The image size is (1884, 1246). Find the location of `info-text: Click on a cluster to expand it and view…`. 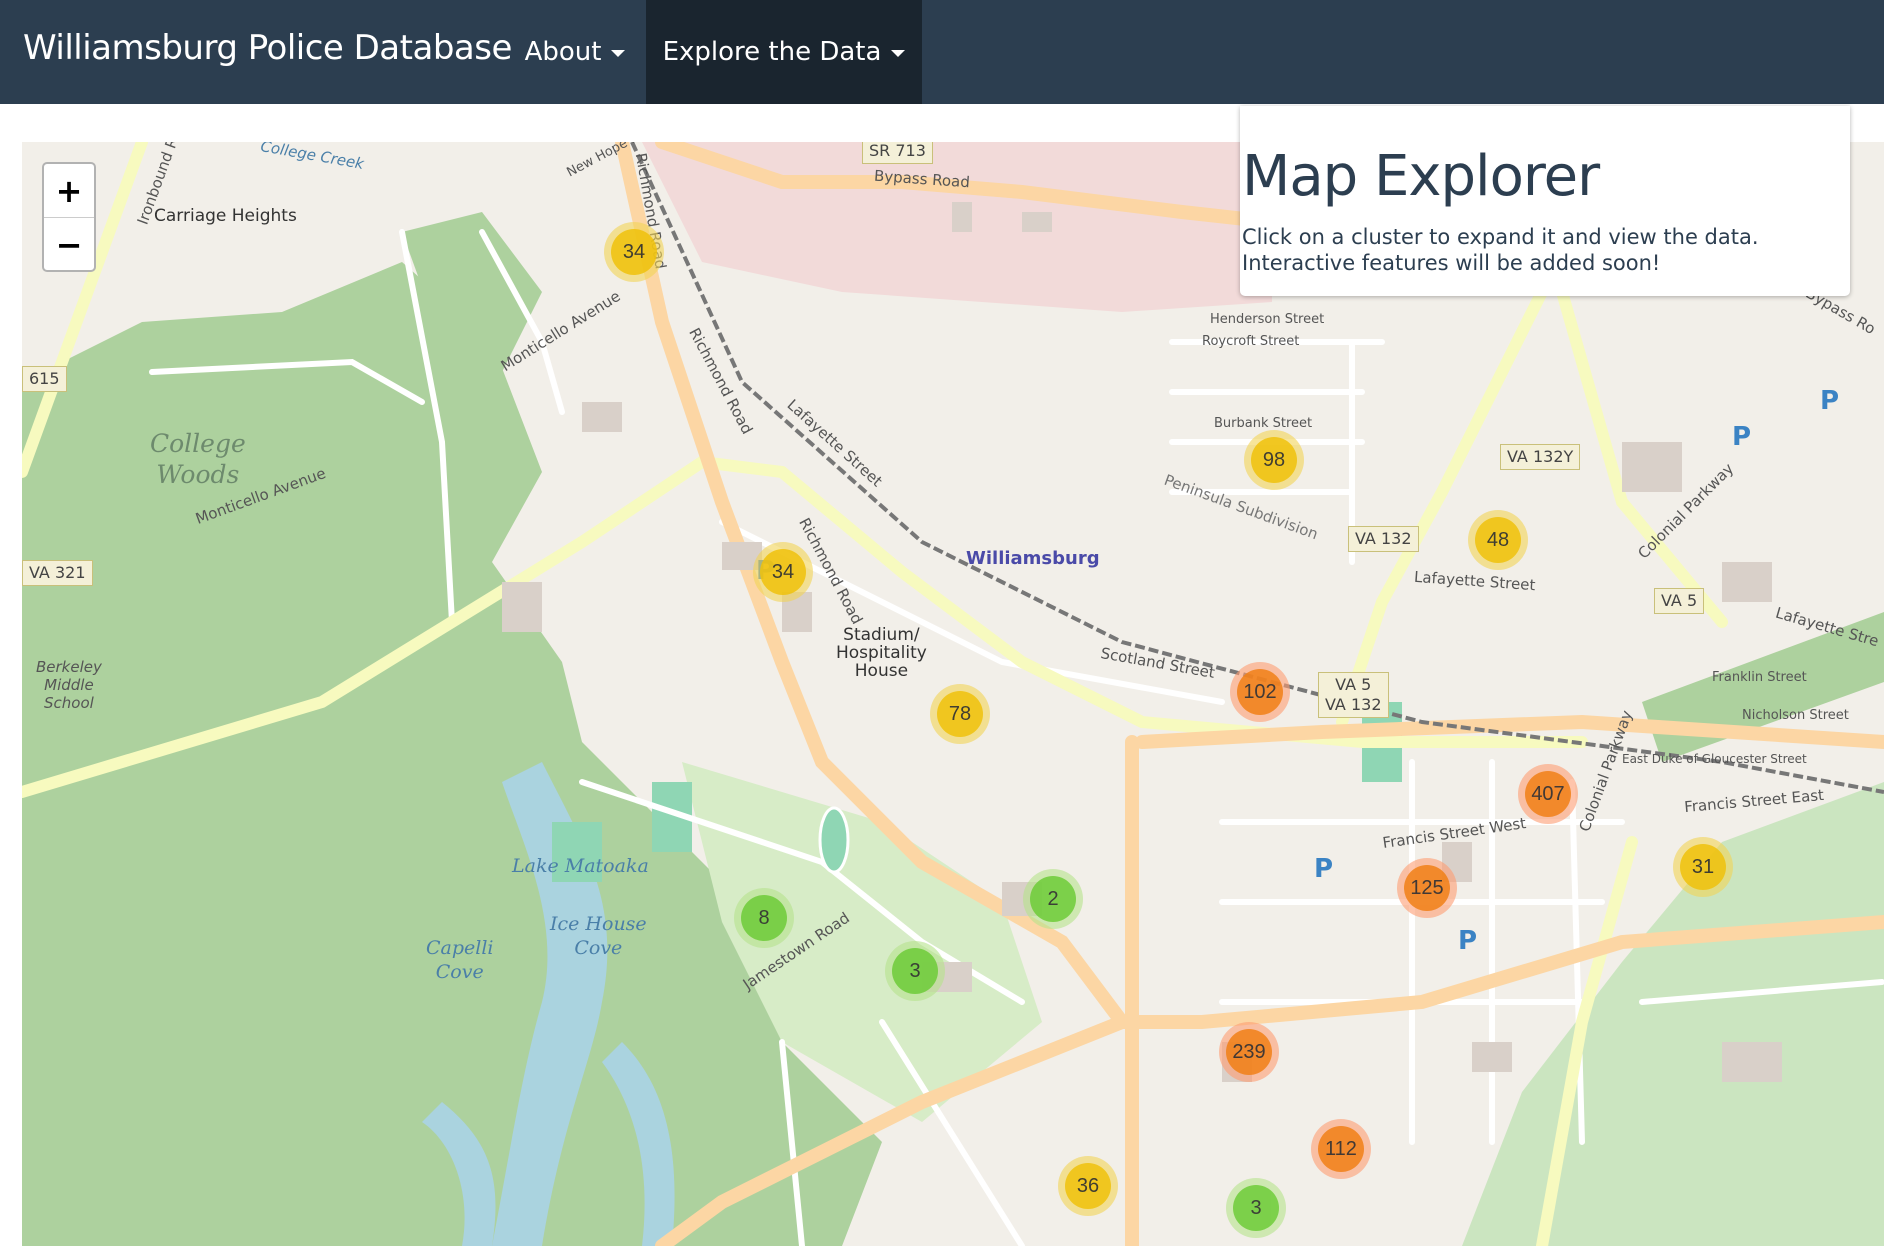

info-text: Click on a cluster to expand it and view… is located at coordinates (1500, 250).